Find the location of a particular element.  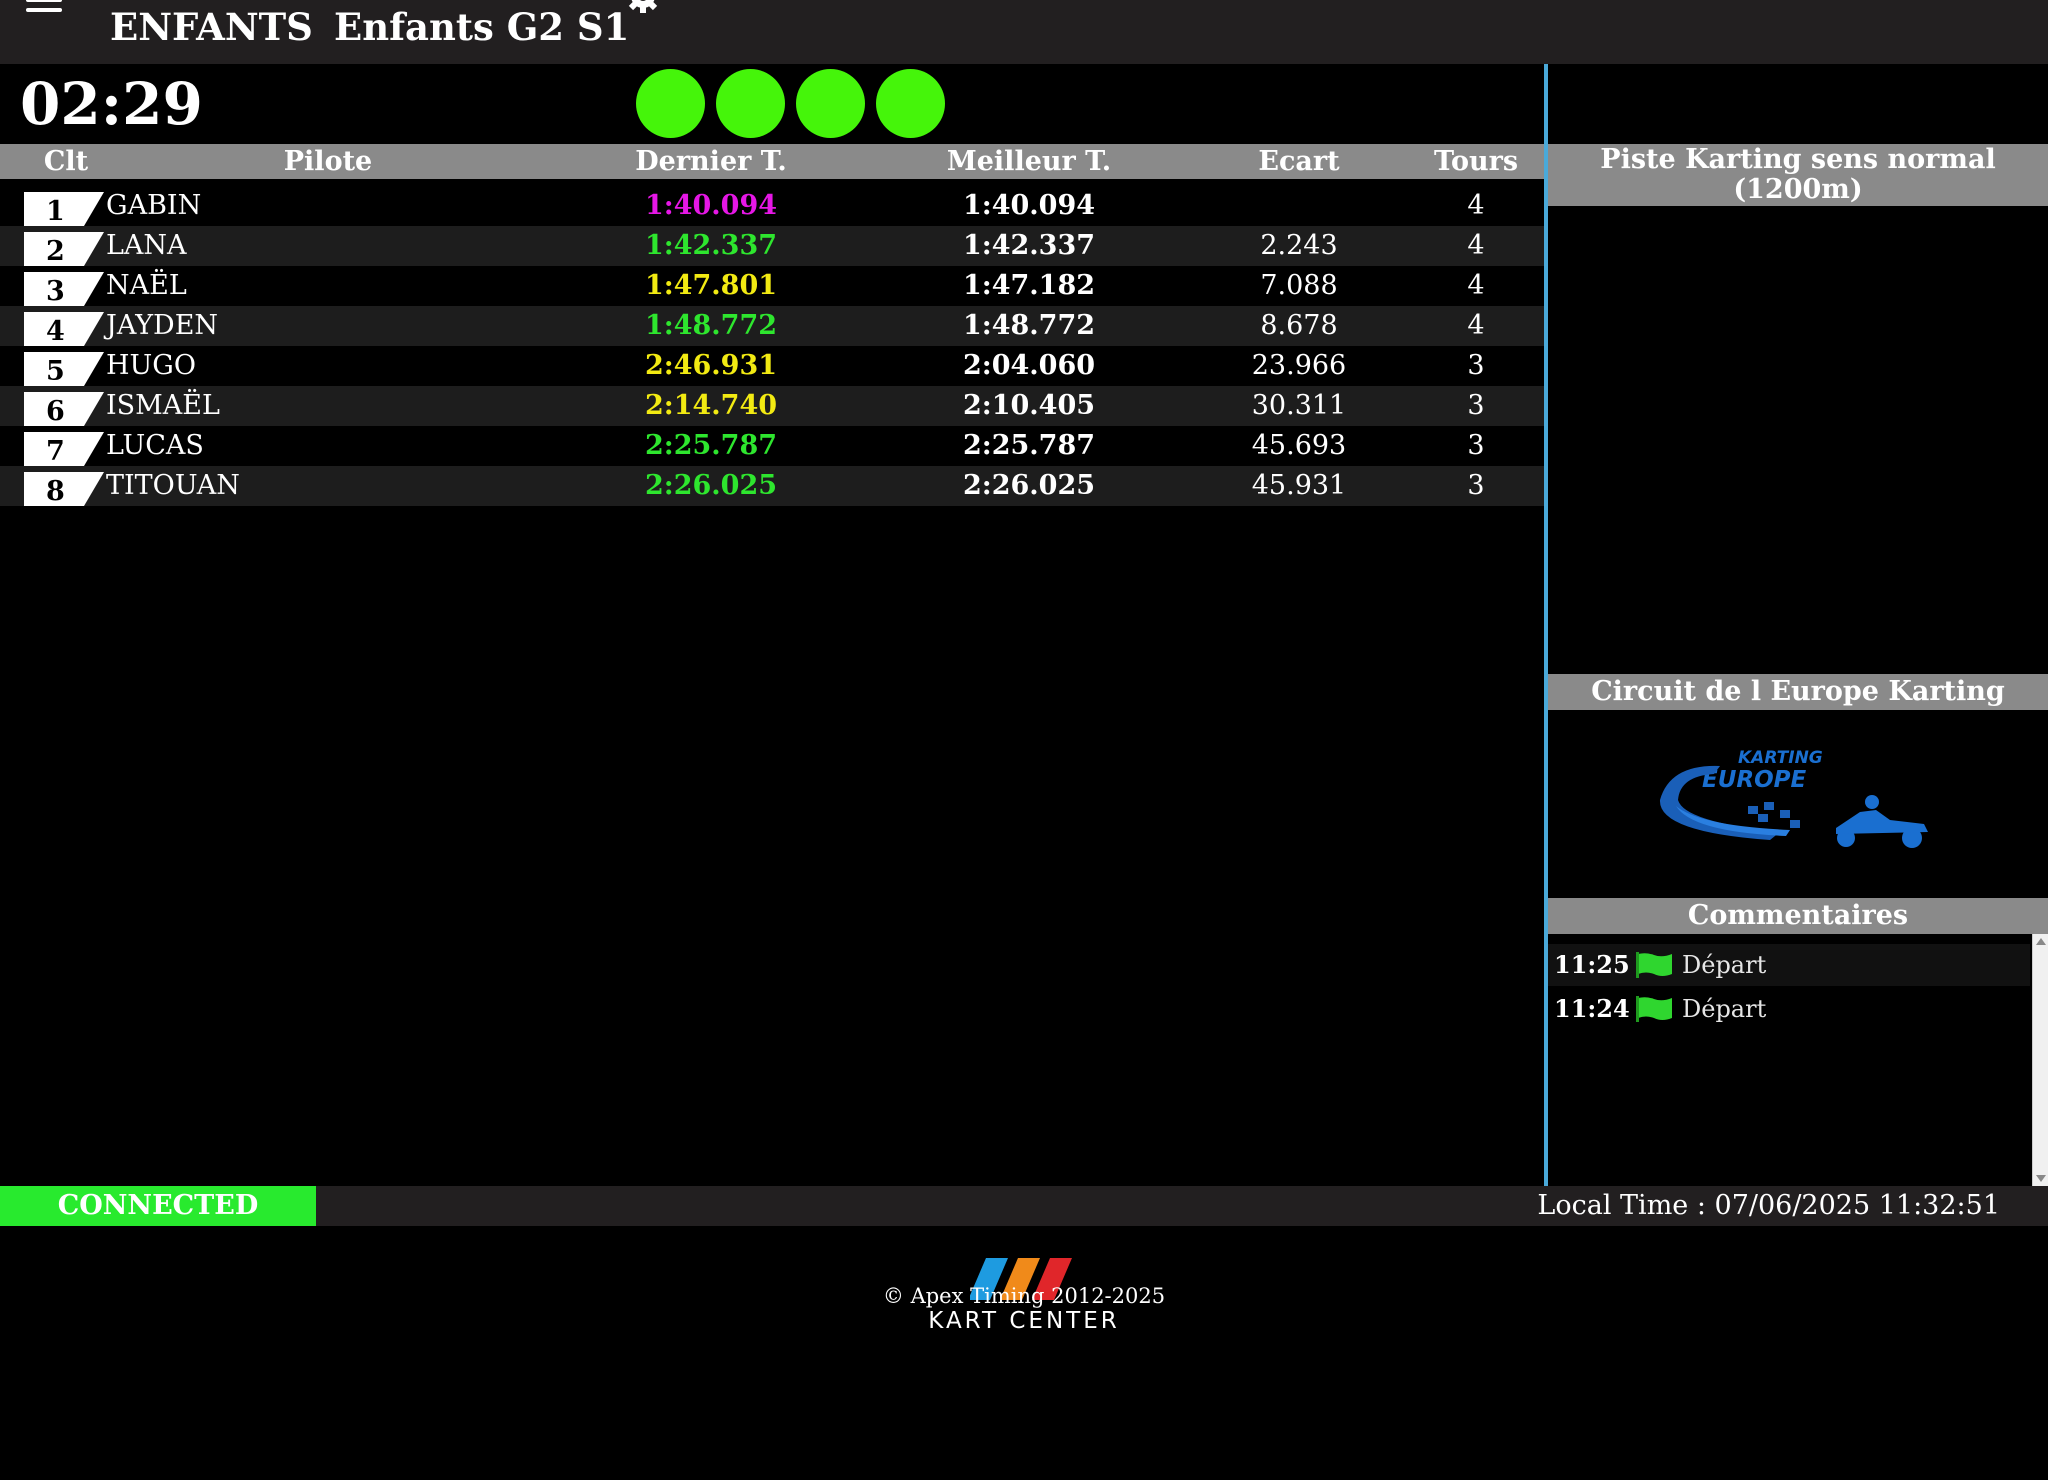

table-row: 6 ISMAËL 2:14.740 2:10.405 30.311 3 is located at coordinates (772, 406).